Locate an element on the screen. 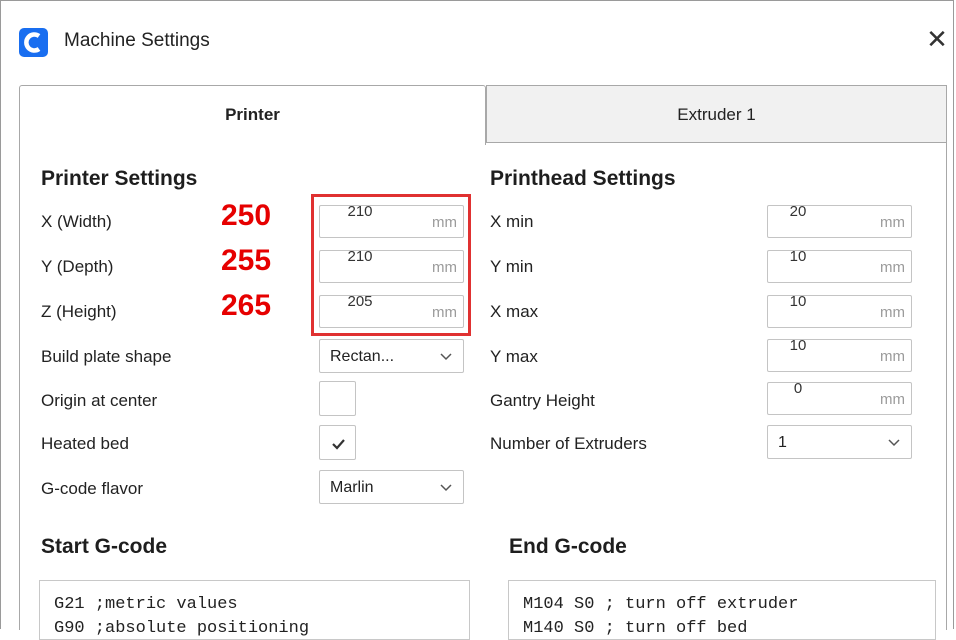 The width and height of the screenshot is (956, 640). x-min-field: 20 mm is located at coordinates (839, 220).